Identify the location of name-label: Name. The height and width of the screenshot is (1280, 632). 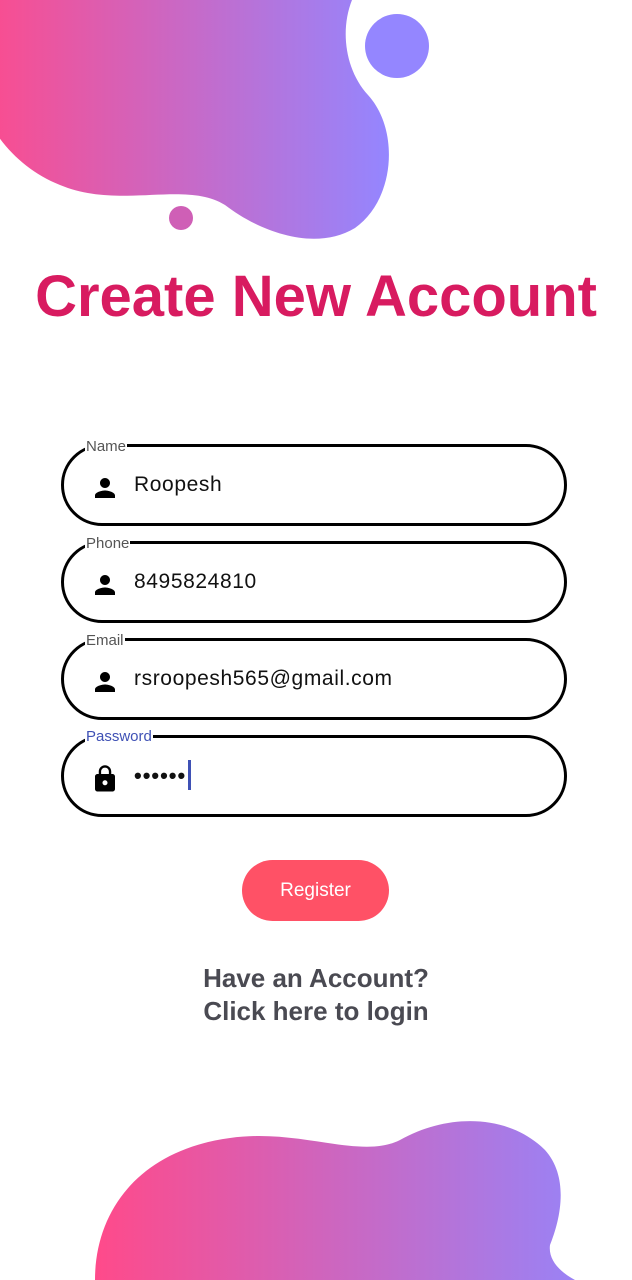
(106, 446).